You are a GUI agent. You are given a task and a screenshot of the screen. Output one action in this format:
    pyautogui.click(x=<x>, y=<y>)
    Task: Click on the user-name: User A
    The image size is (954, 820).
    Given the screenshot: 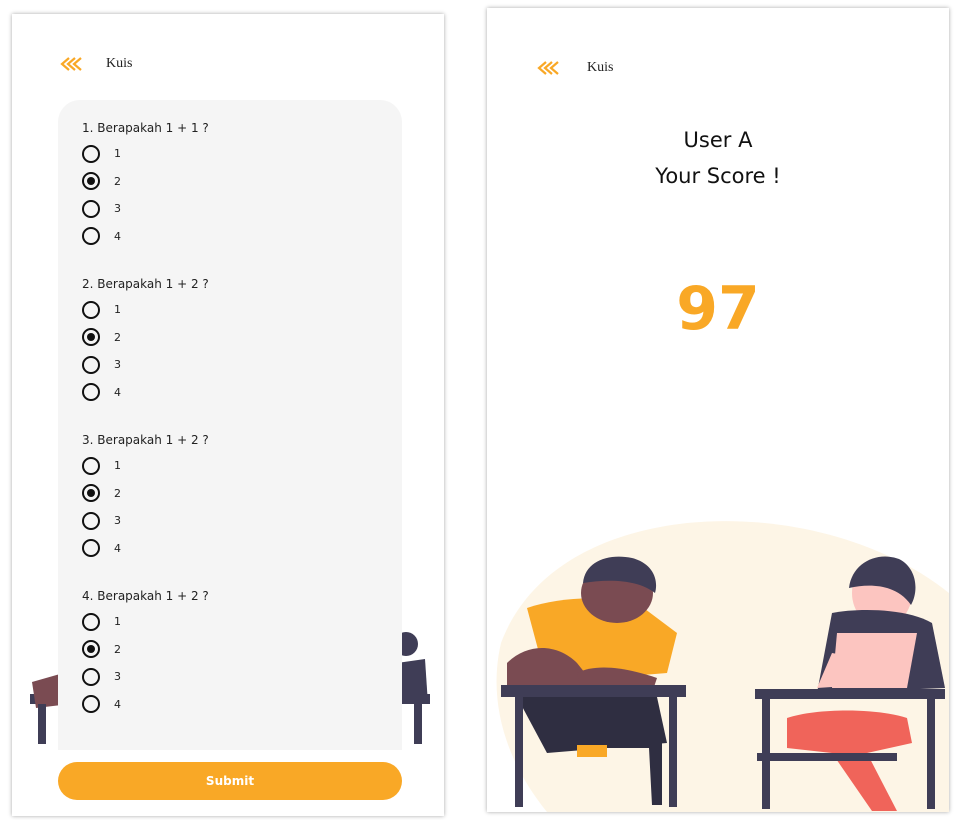 What is the action you would take?
    pyautogui.click(x=718, y=140)
    